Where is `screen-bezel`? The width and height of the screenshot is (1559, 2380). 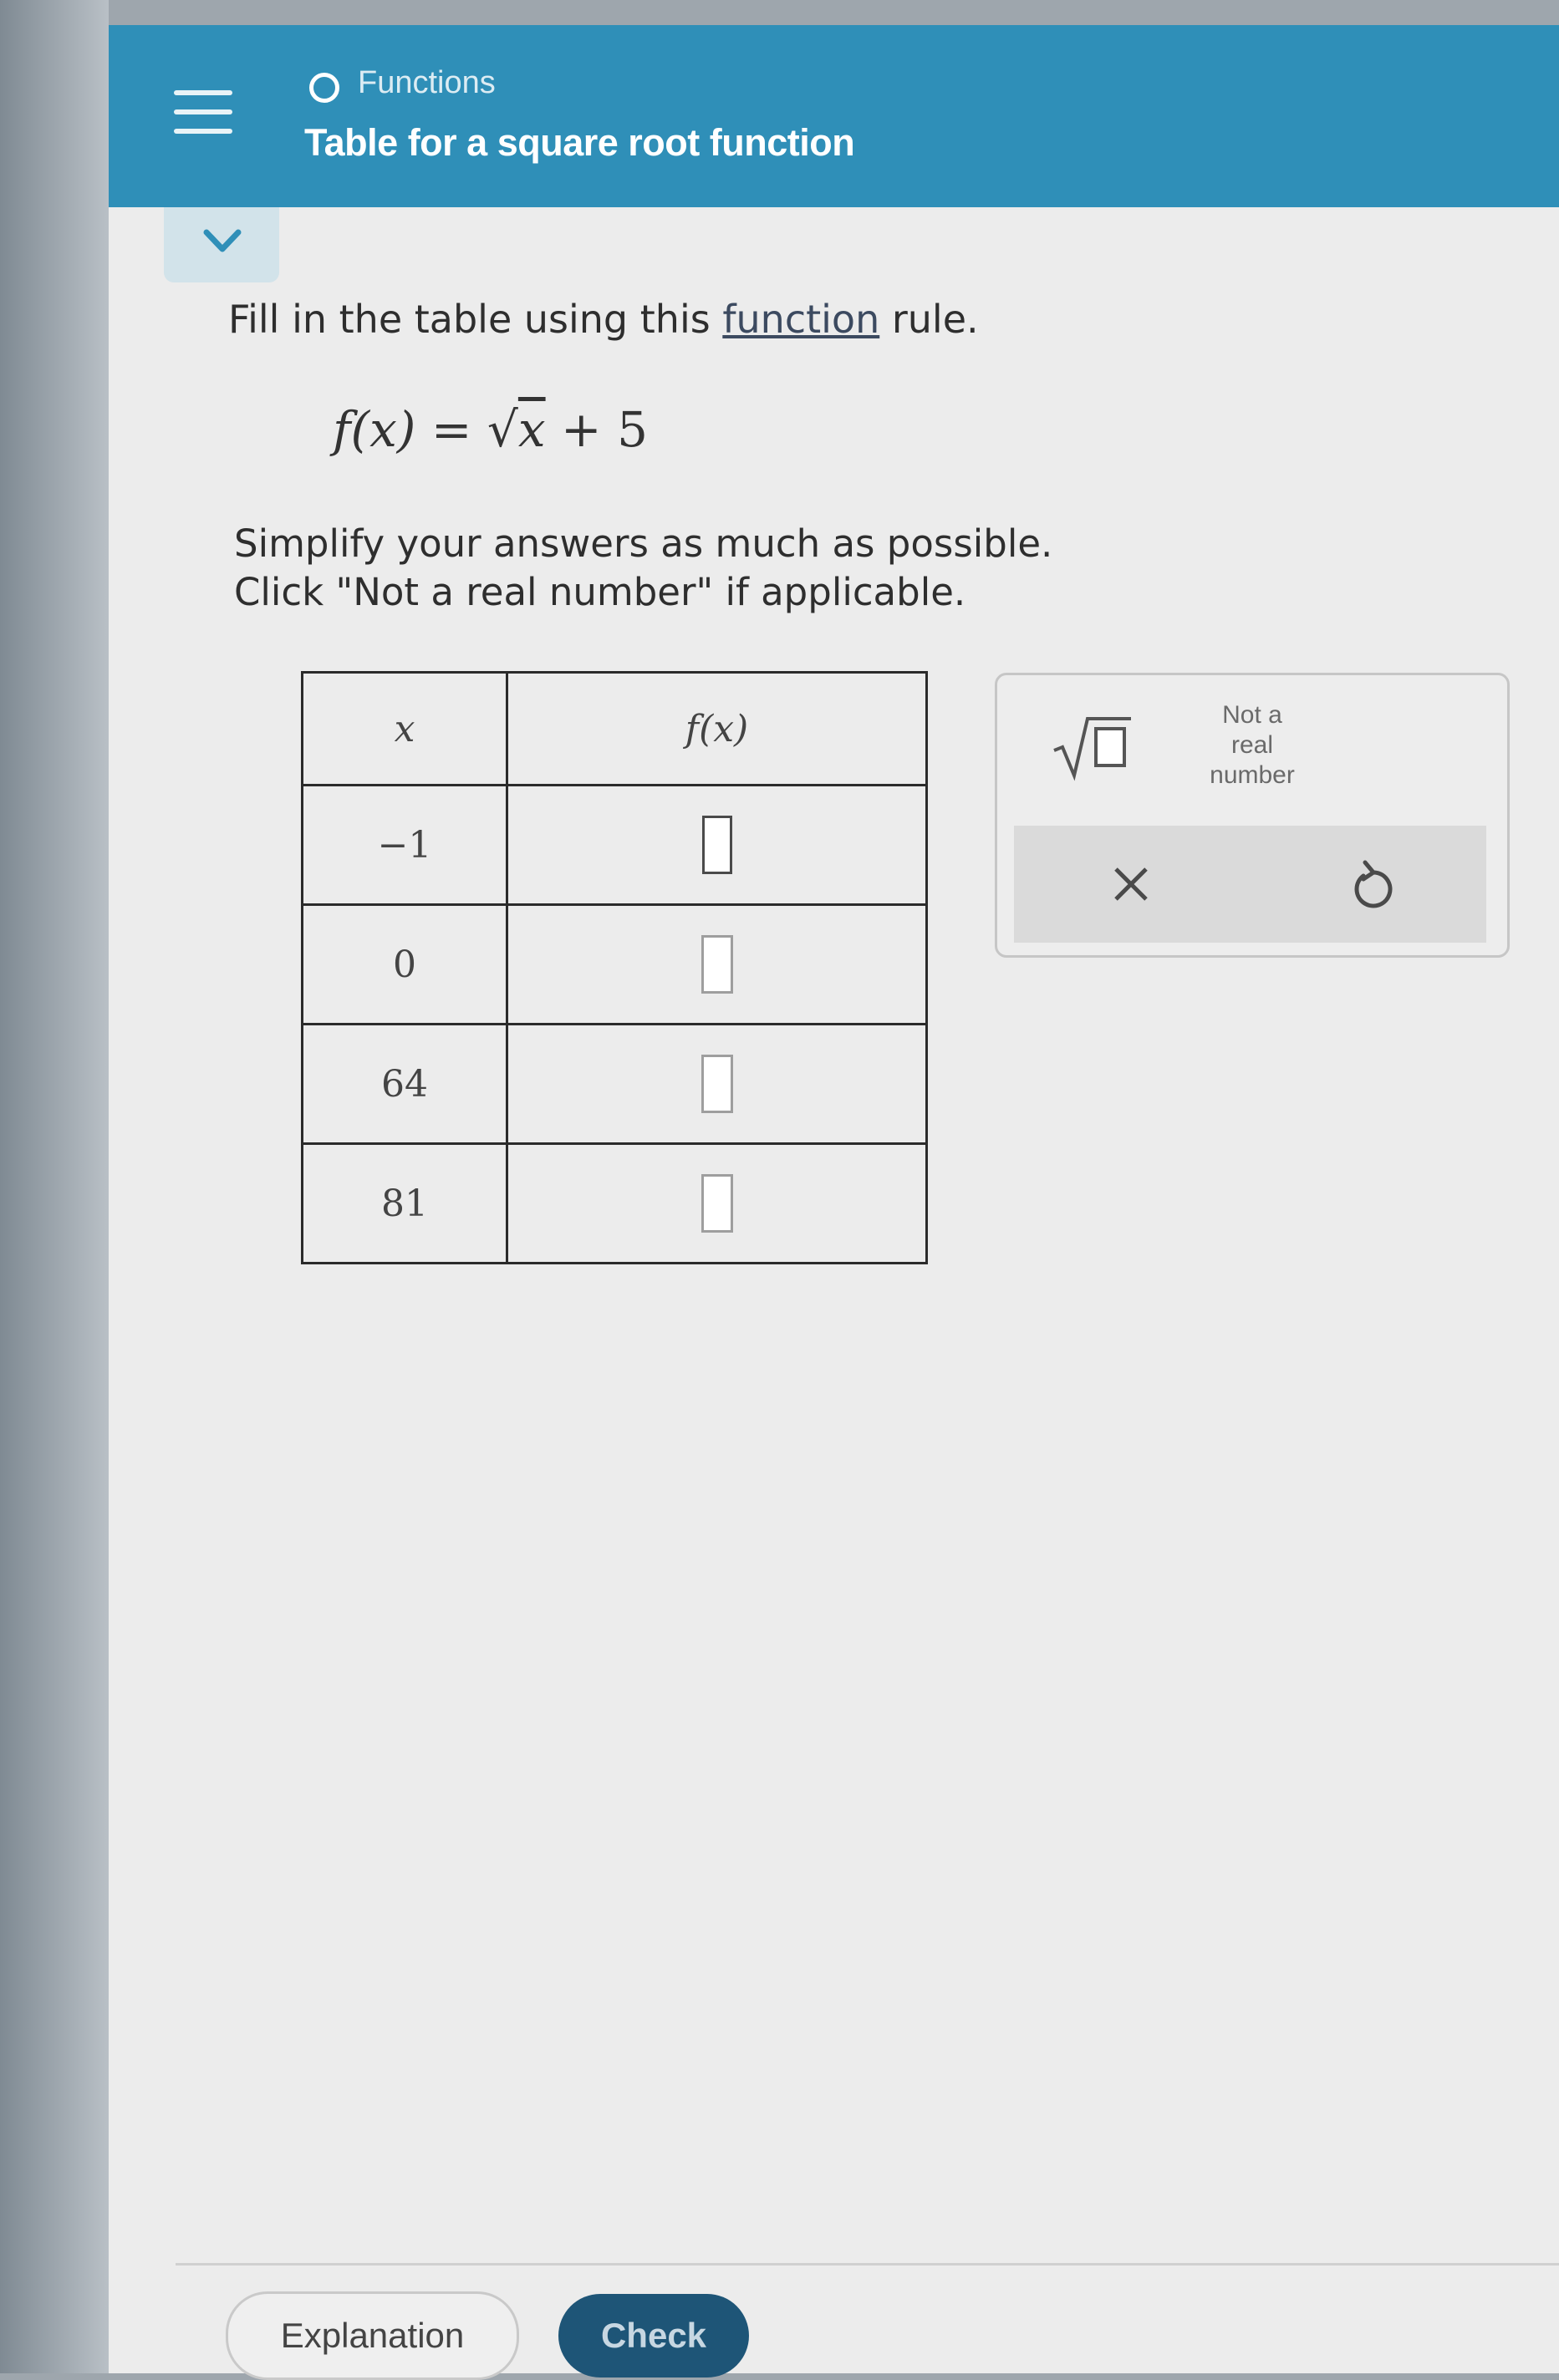
screen-bezel is located at coordinates (54, 1186).